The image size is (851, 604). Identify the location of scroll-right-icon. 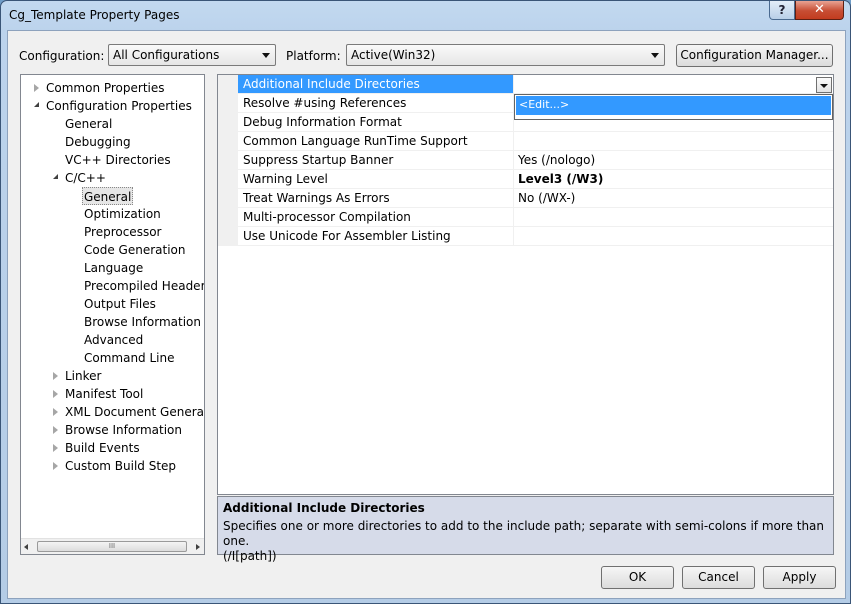
(198, 547).